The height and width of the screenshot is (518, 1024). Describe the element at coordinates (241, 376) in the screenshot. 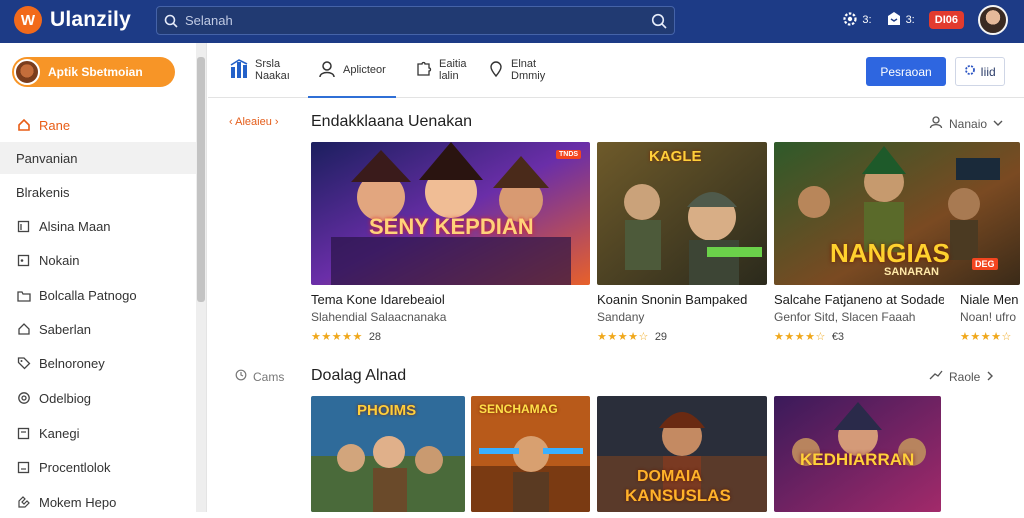

I see `clock-icon` at that location.